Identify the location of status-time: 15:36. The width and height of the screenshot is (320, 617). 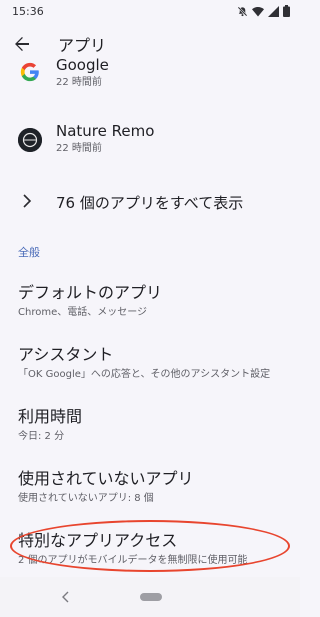
(28, 11).